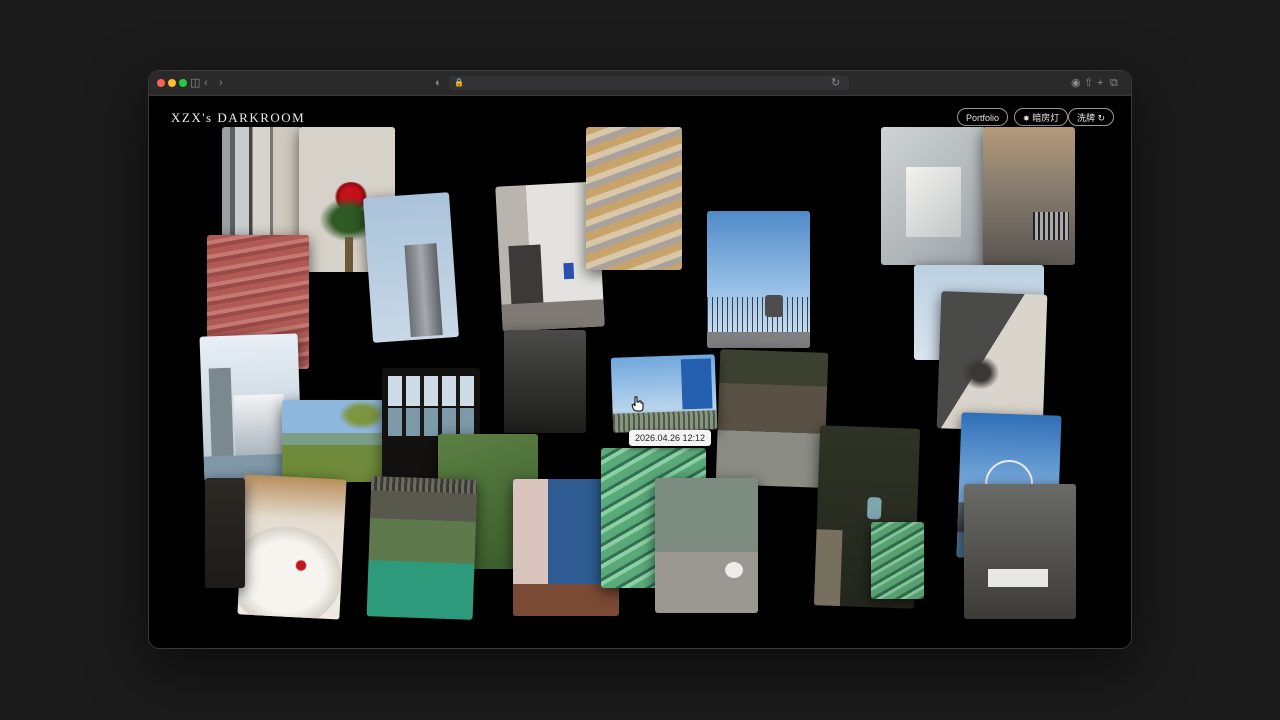  I want to click on tab-overview-icon: ⧉, so click(1114, 83).